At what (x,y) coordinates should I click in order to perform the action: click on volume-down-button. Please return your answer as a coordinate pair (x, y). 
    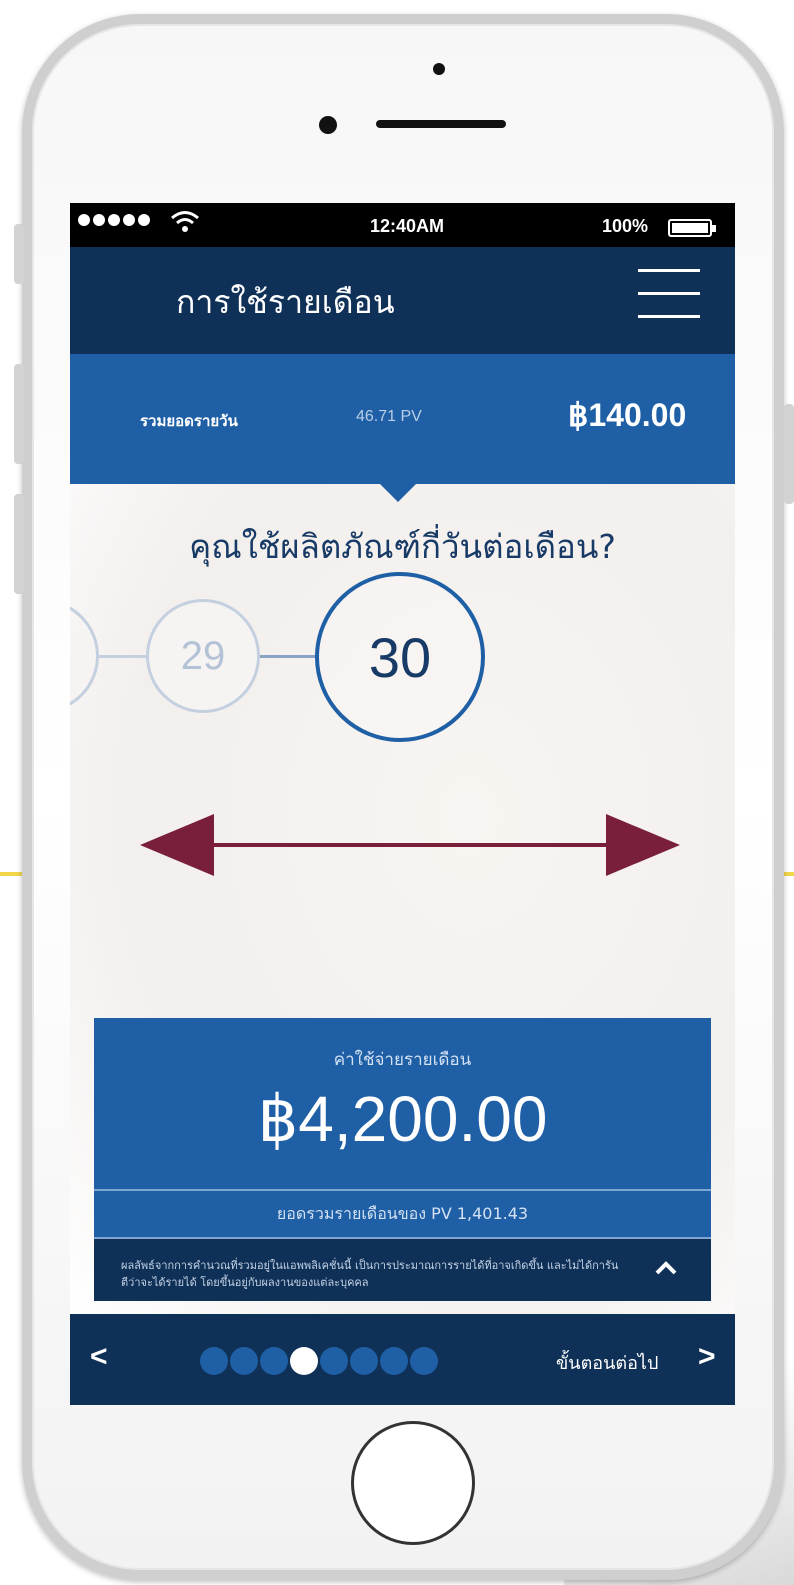
    Looking at the image, I should click on (19, 544).